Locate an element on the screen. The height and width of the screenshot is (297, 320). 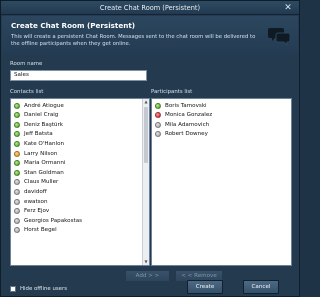
hide-offline-checkbox is located at coordinates (13, 289).